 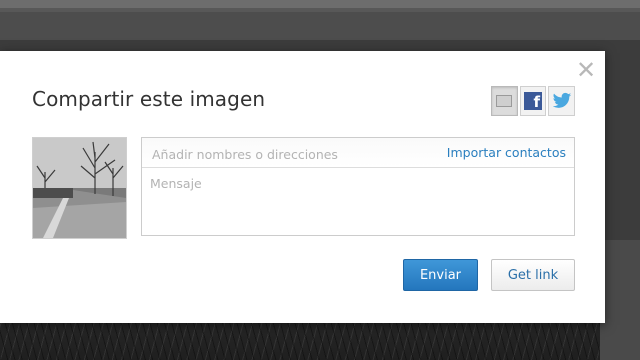 I want to click on message-field, so click(x=358, y=201).